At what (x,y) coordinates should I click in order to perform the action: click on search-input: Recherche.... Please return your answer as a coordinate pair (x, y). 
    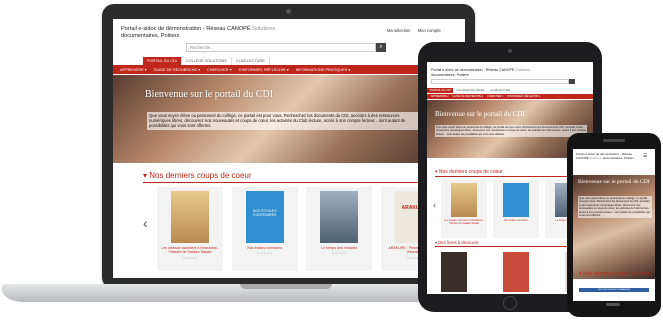
    Looking at the image, I should click on (281, 47).